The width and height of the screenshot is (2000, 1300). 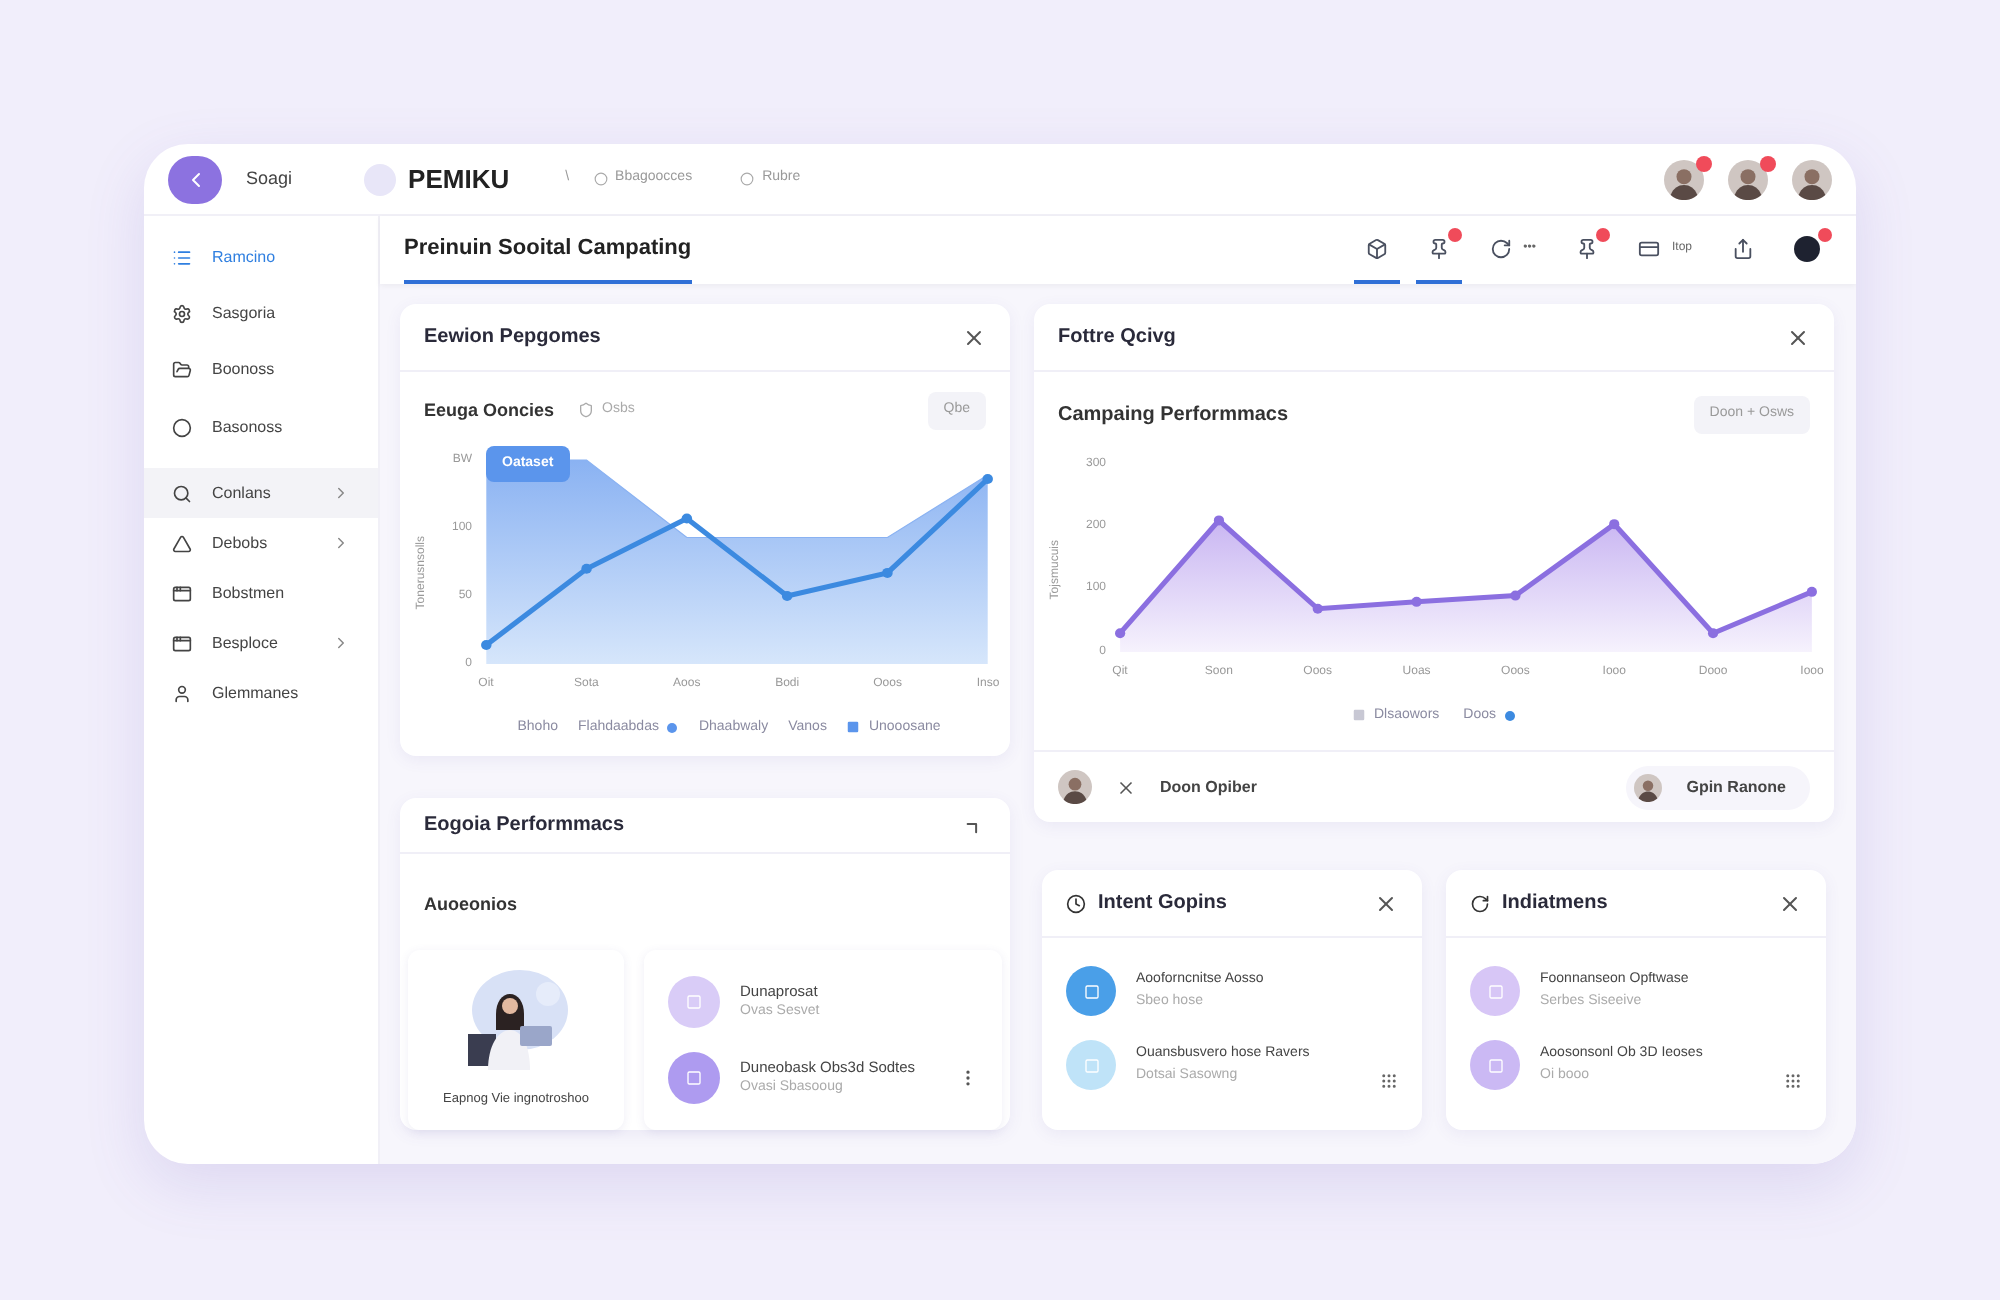 What do you see at coordinates (489, 410) in the screenshot?
I see `chart-title: Eeuga Ooncies` at bounding box center [489, 410].